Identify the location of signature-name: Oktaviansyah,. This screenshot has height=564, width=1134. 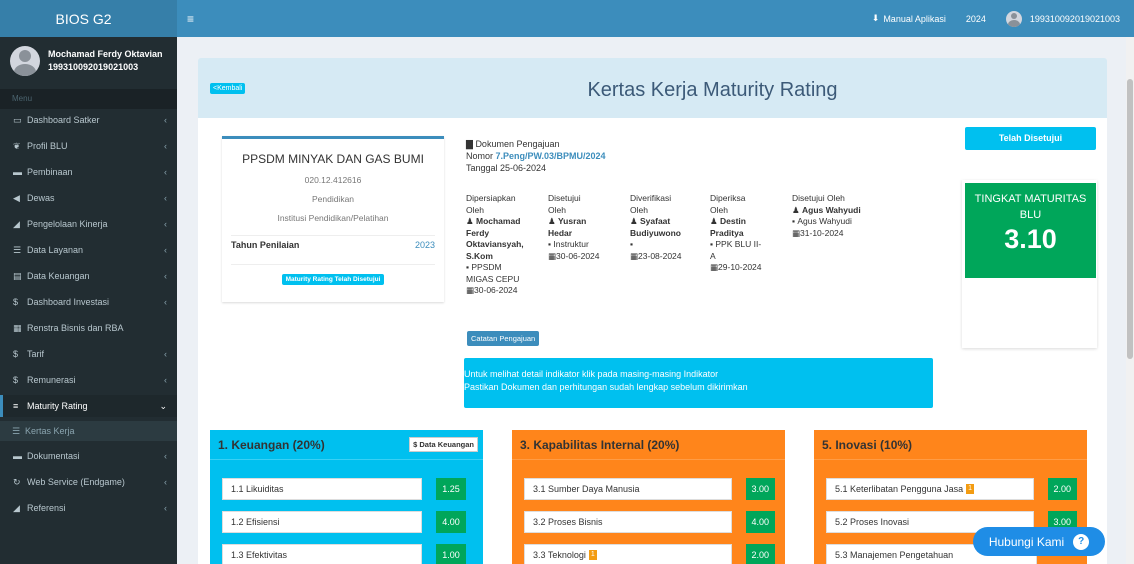
(495, 244).